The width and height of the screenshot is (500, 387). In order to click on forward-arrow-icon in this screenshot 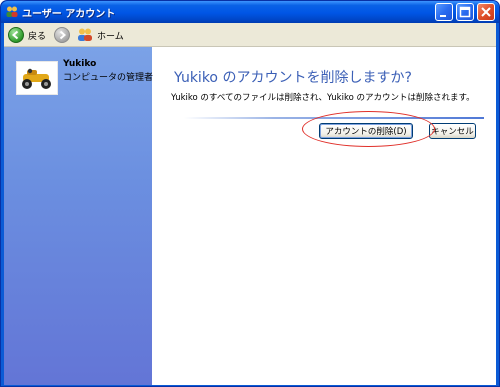, I will do `click(62, 35)`.